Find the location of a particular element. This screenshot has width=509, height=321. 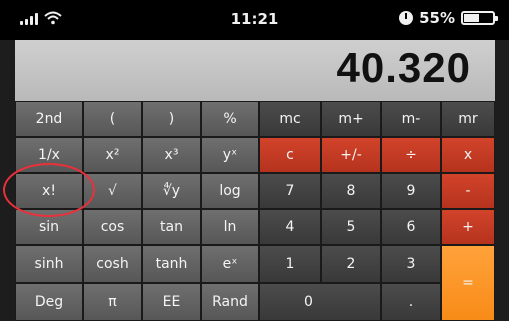

close-paren-button: ) is located at coordinates (171, 119).